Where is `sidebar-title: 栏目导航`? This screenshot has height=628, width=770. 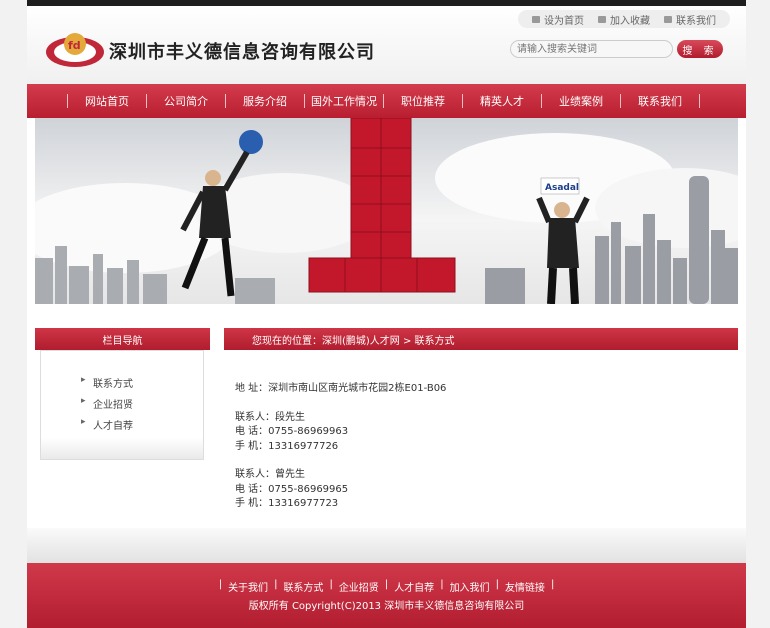
sidebar-title: 栏目导航 is located at coordinates (122, 339).